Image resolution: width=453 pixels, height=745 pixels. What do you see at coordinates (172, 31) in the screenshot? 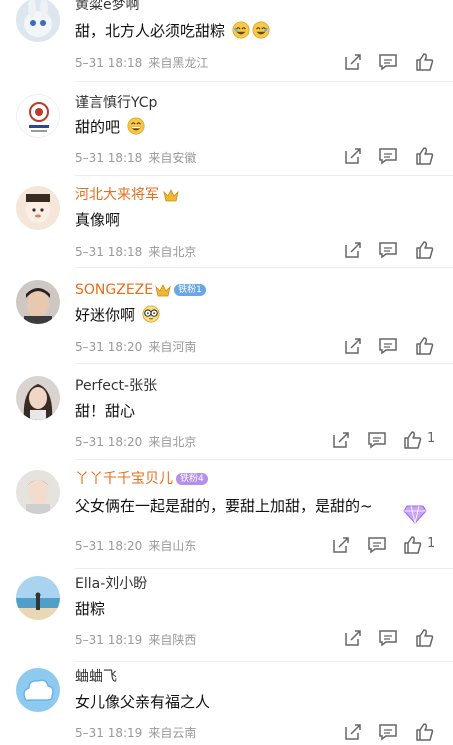
I see `comment-text: 甜，北方人必须吃甜粽` at bounding box center [172, 31].